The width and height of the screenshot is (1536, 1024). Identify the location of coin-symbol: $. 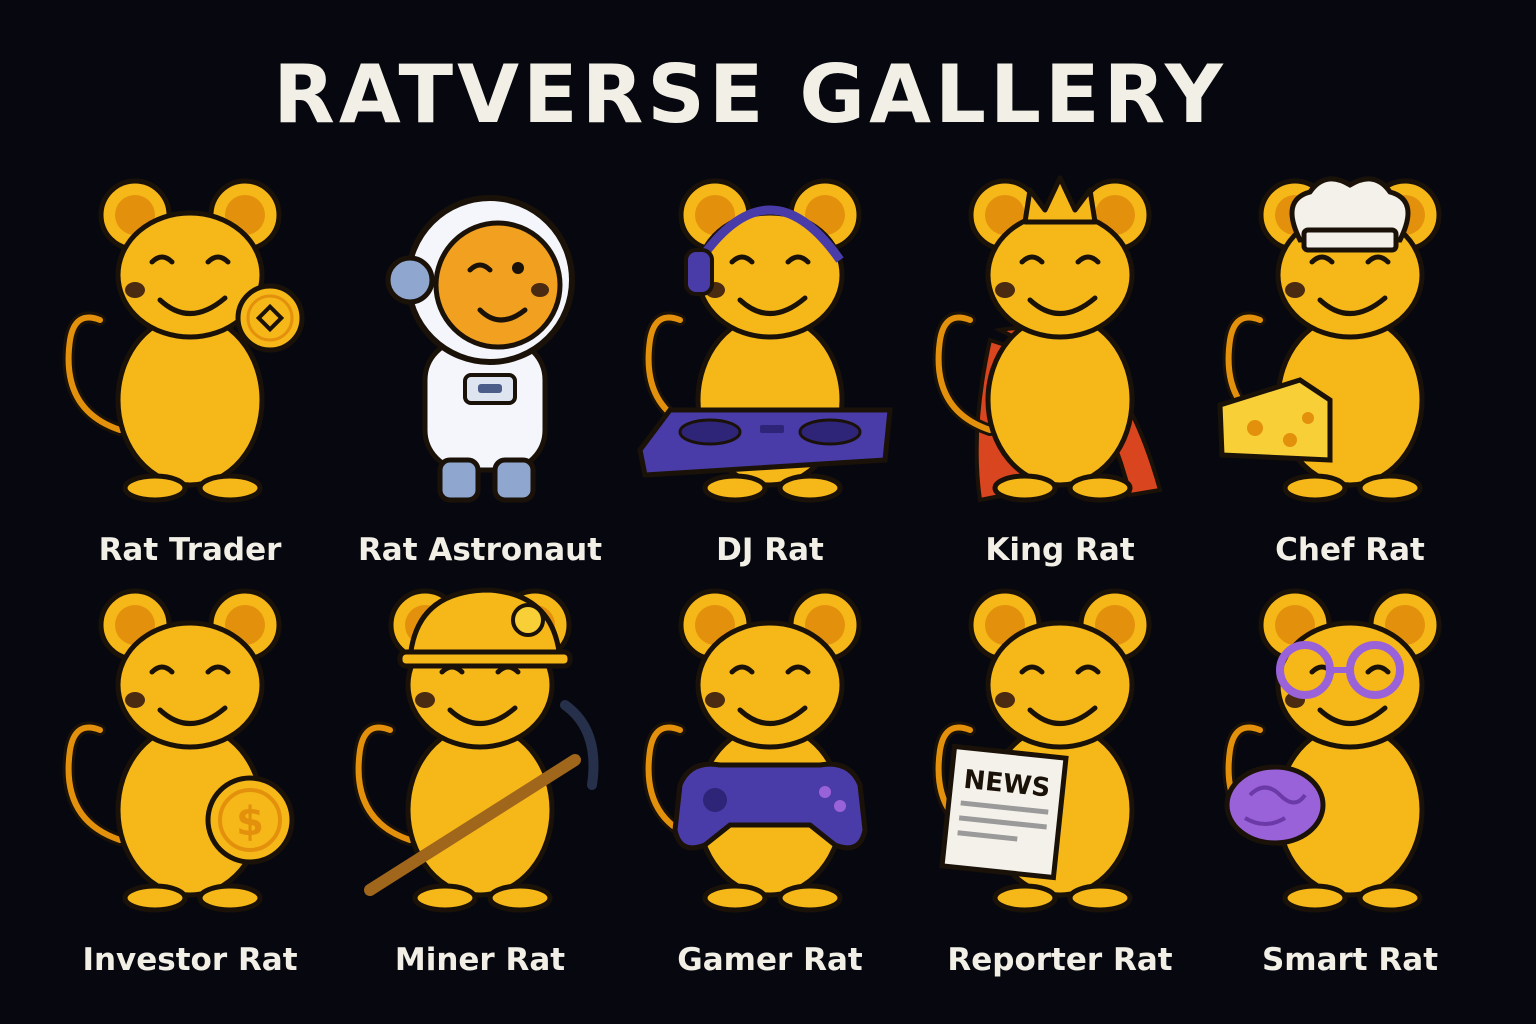
(250, 822).